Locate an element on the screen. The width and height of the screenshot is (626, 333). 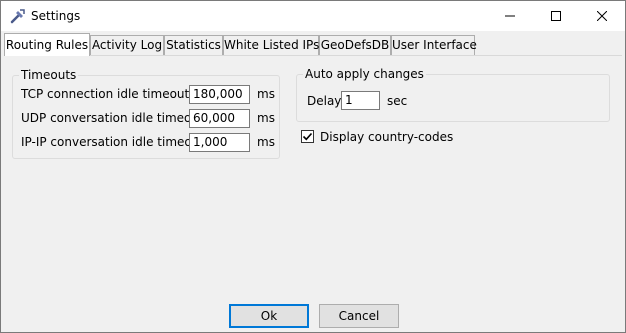
ipip-timeout-unit: ms is located at coordinates (266, 142).